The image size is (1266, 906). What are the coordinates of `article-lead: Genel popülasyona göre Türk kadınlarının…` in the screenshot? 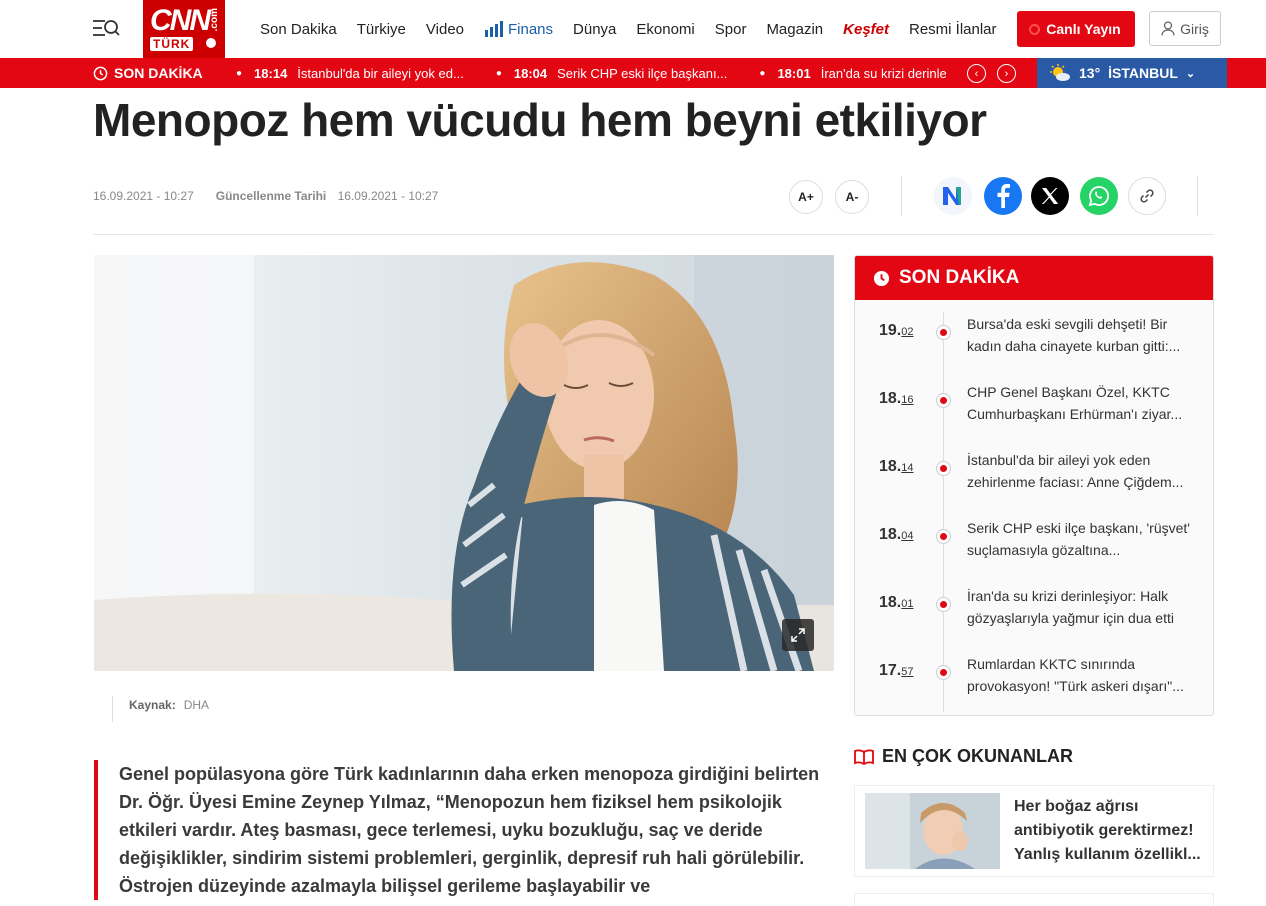 It's located at (464, 830).